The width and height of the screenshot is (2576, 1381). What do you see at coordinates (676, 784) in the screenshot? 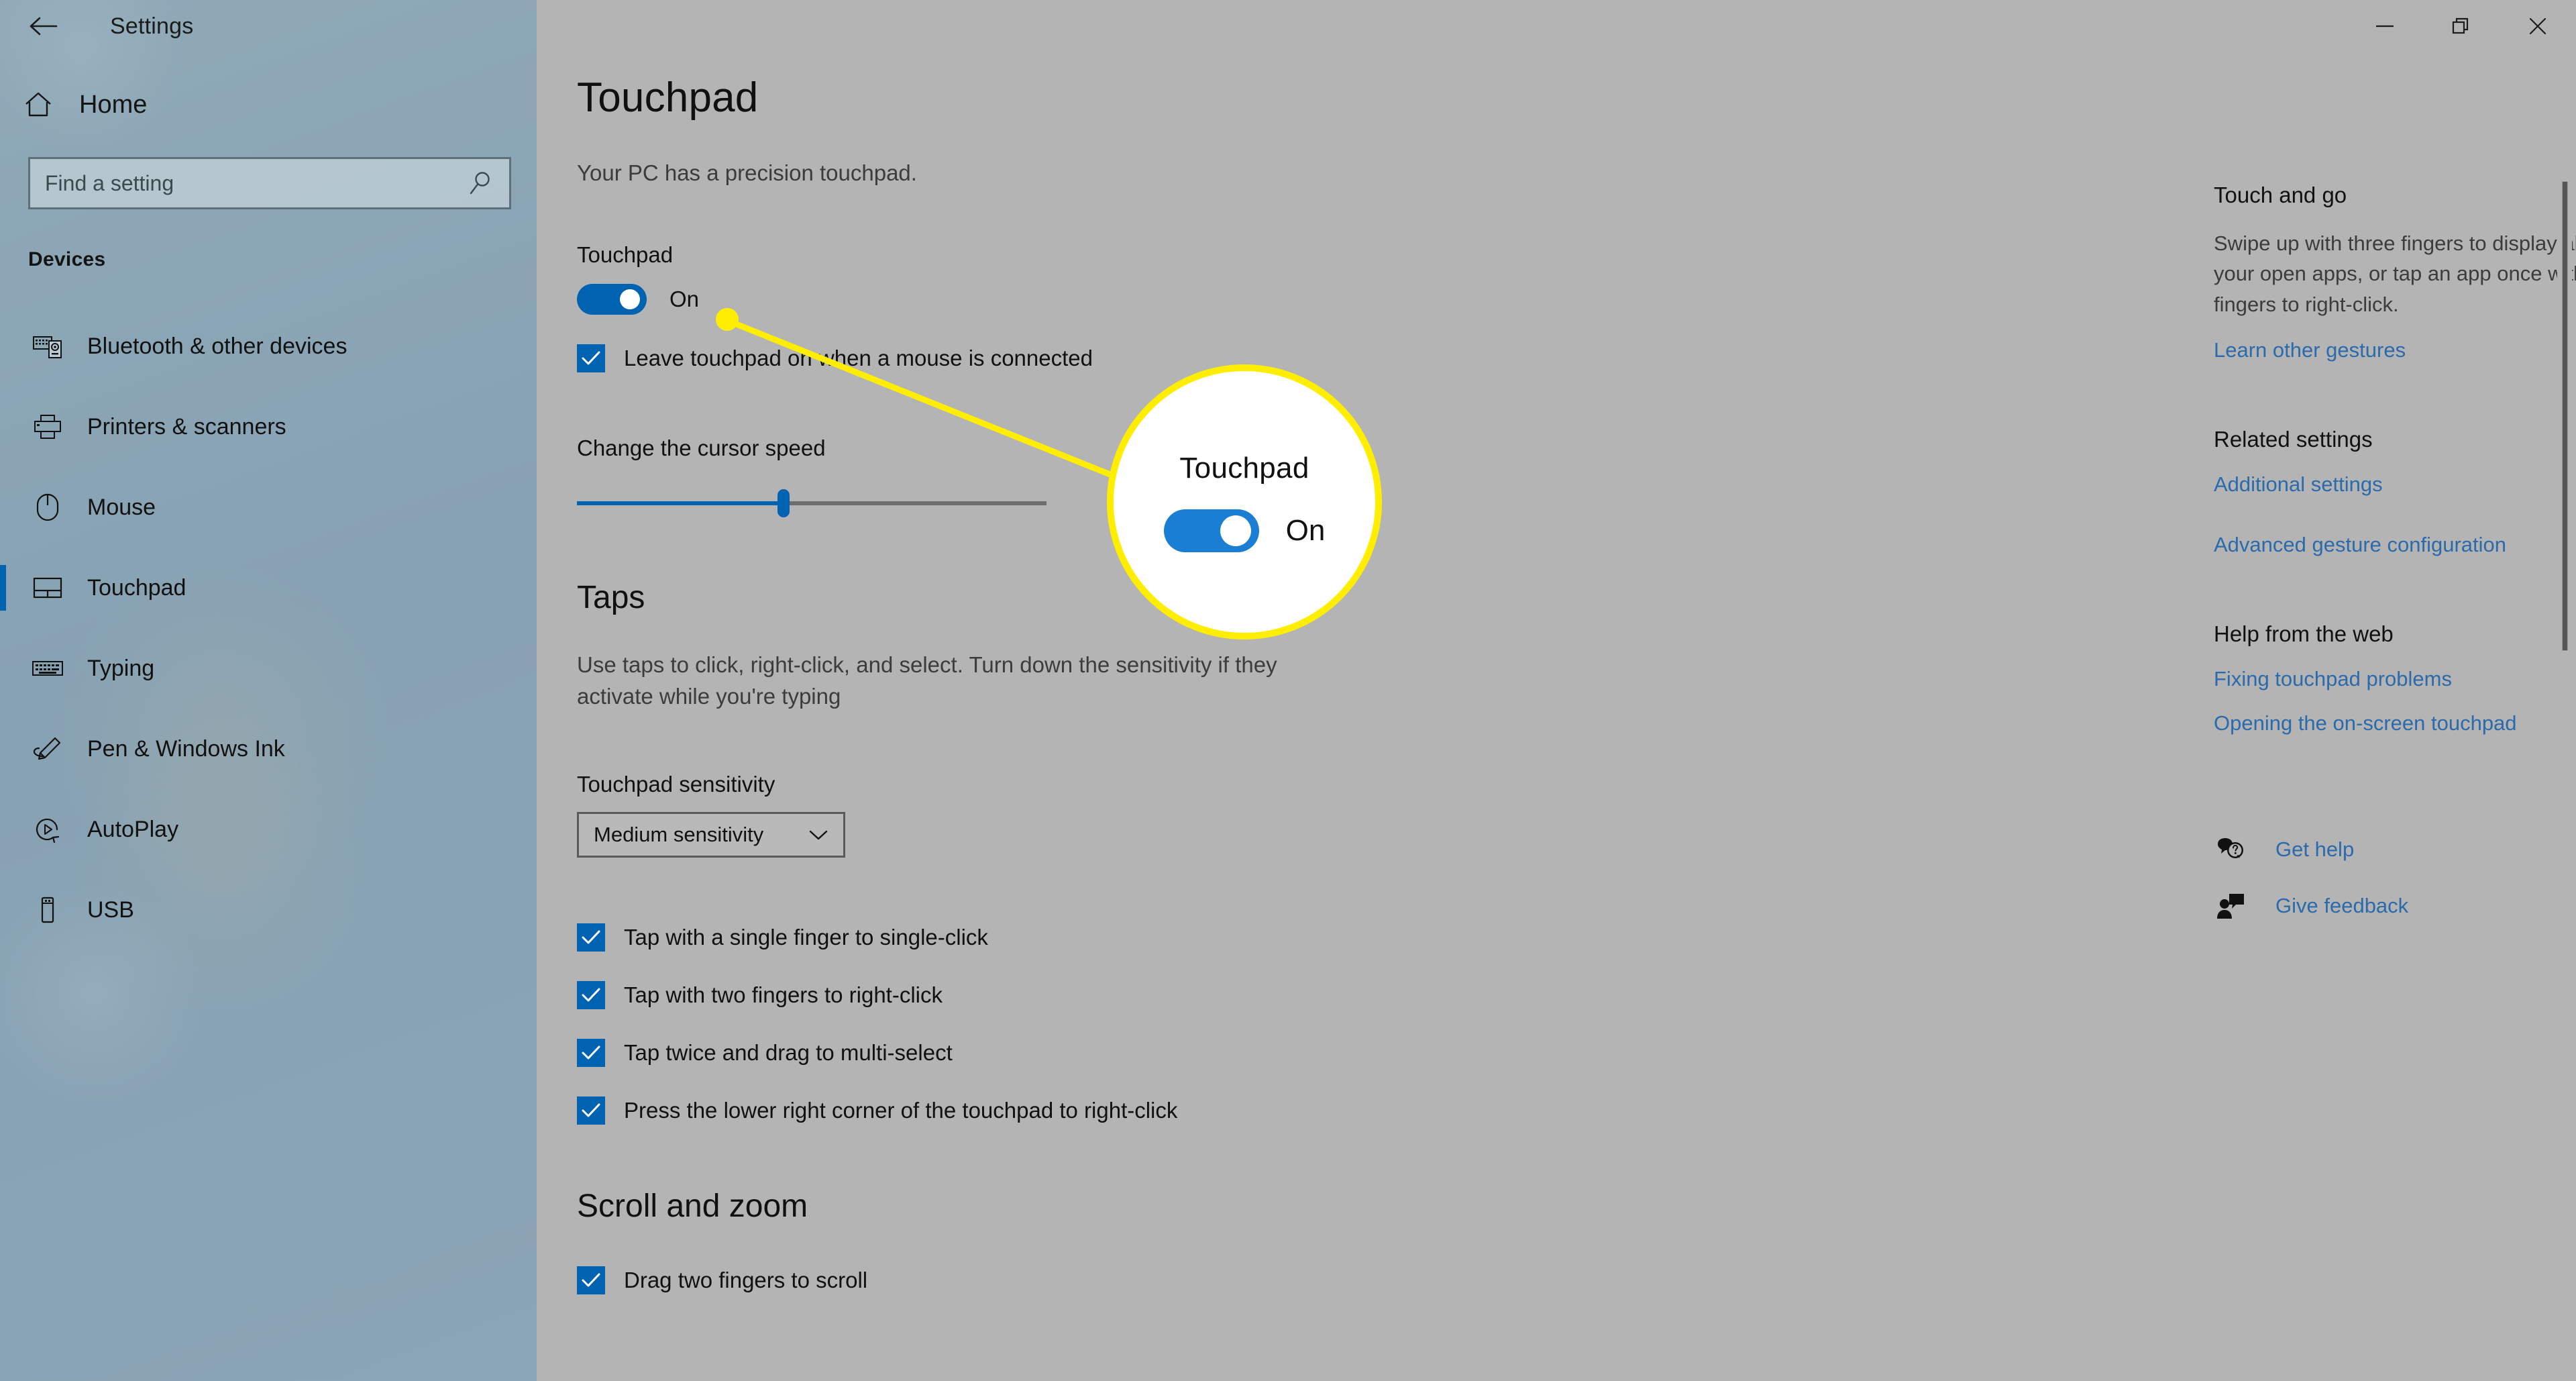
I see `touchpad-sensitivity-label: Touchpad sensitivity` at bounding box center [676, 784].